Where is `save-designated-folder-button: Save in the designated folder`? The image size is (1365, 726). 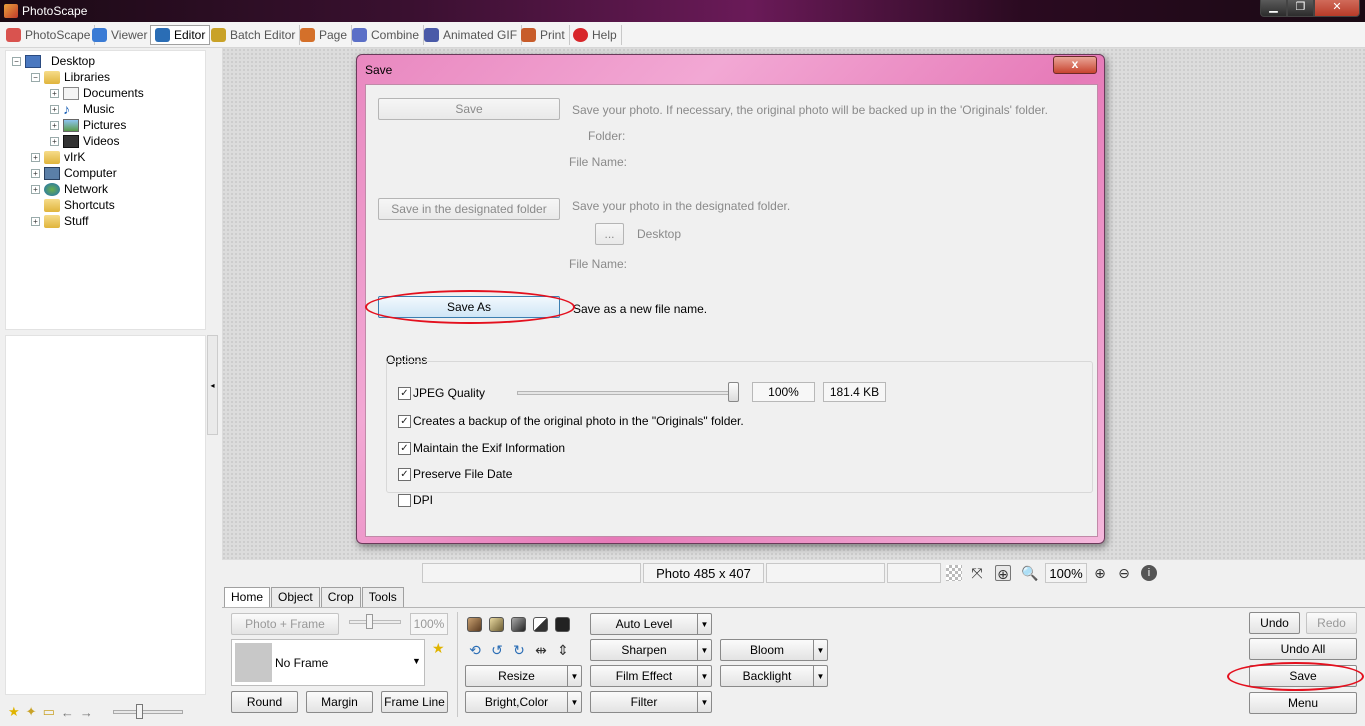
save-designated-folder-button: Save in the designated folder is located at coordinates (469, 209).